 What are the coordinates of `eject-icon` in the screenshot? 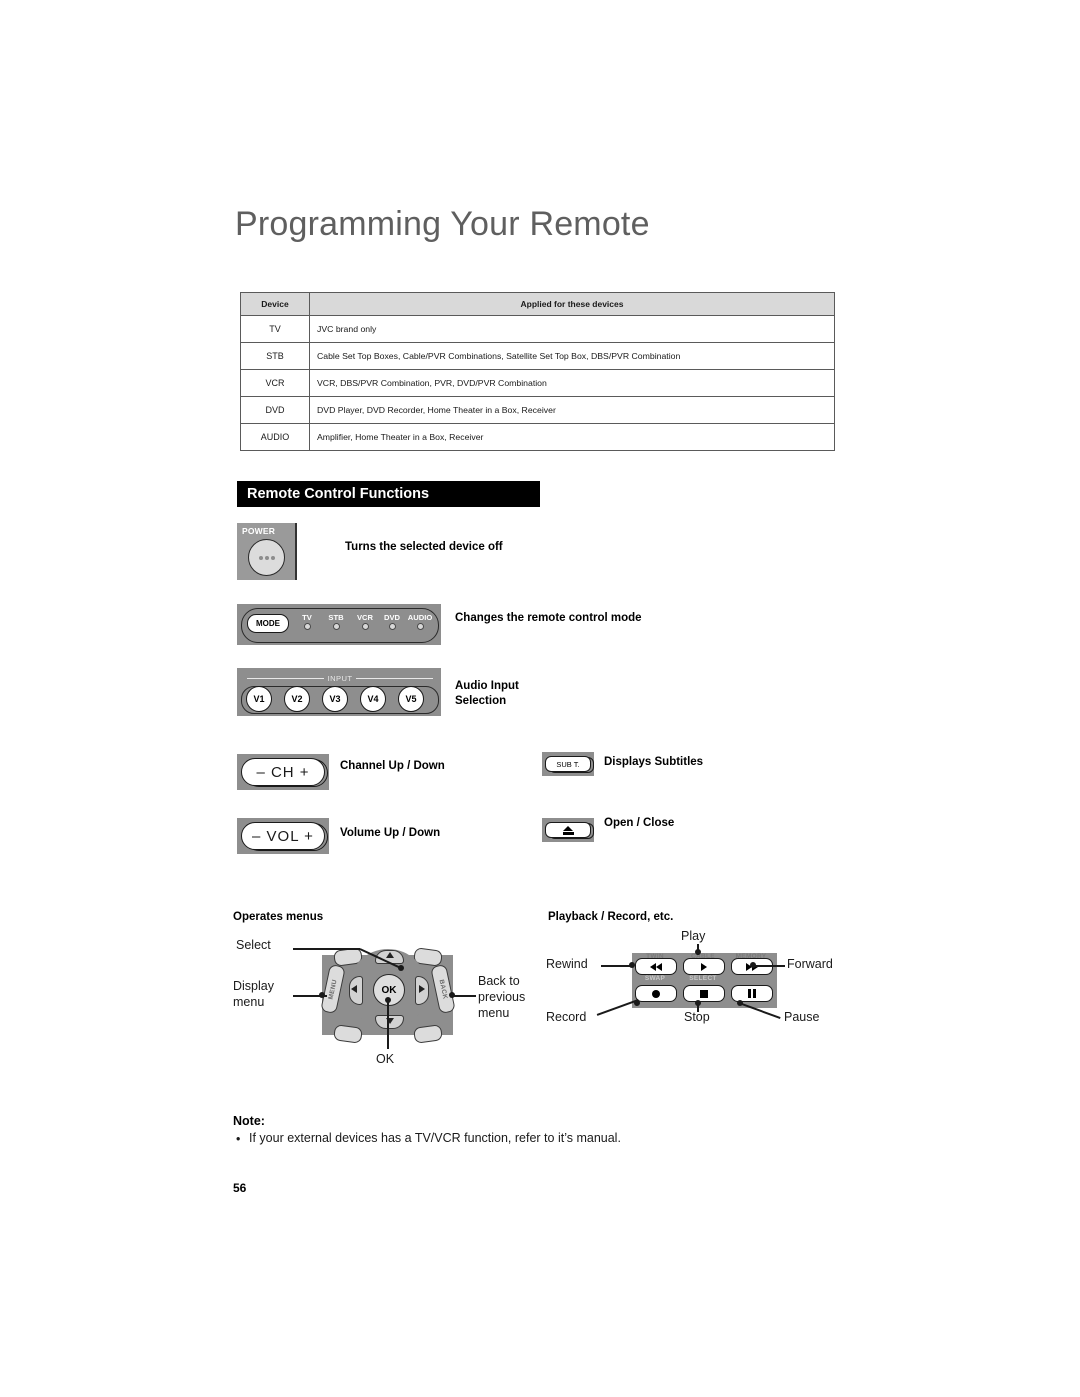 It's located at (568, 830).